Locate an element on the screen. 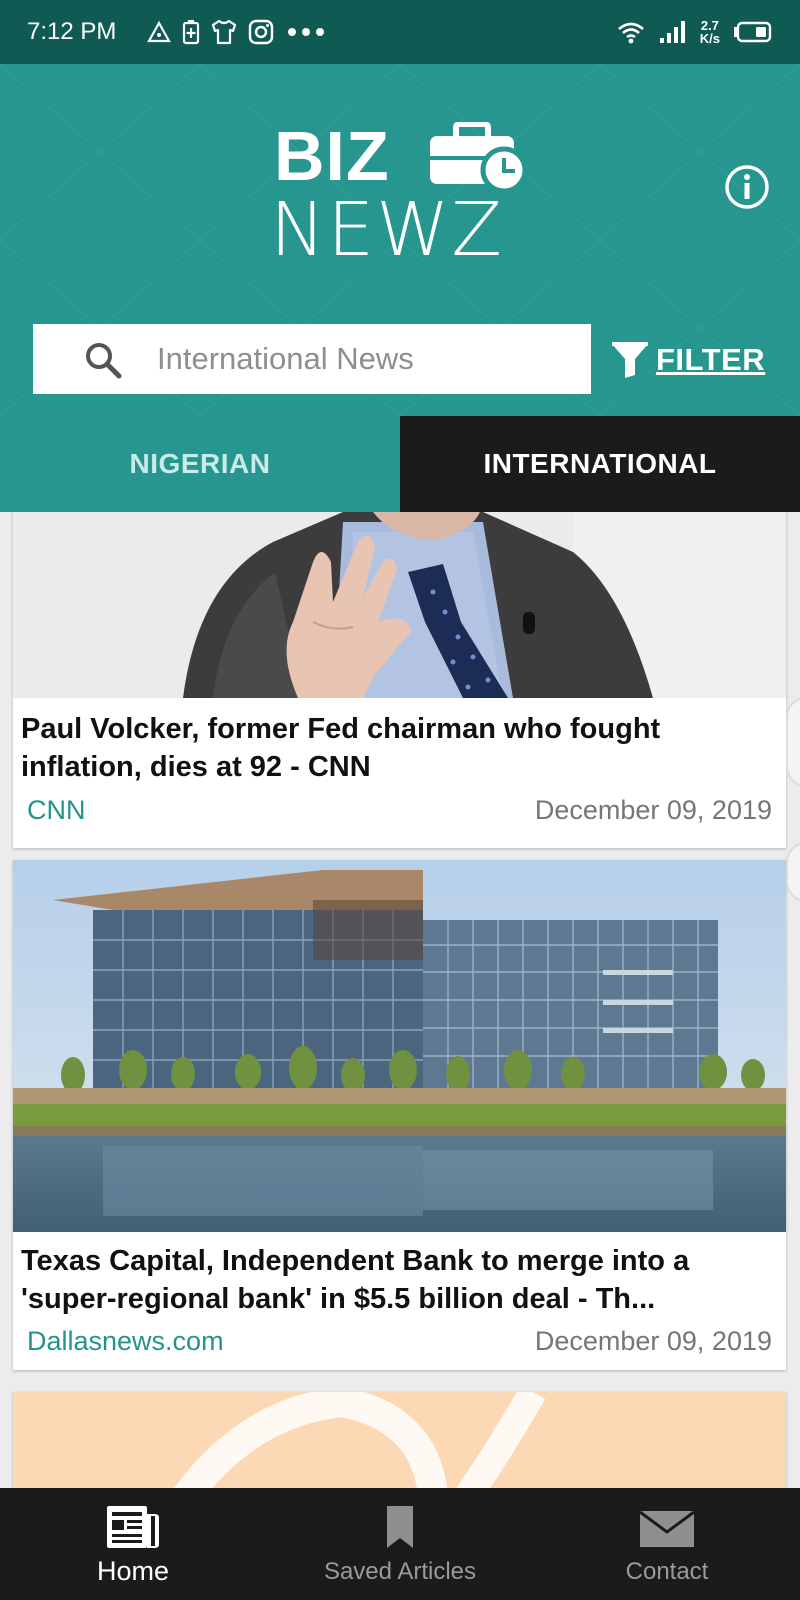 The image size is (800, 1600). wifi-icon is located at coordinates (630, 33).